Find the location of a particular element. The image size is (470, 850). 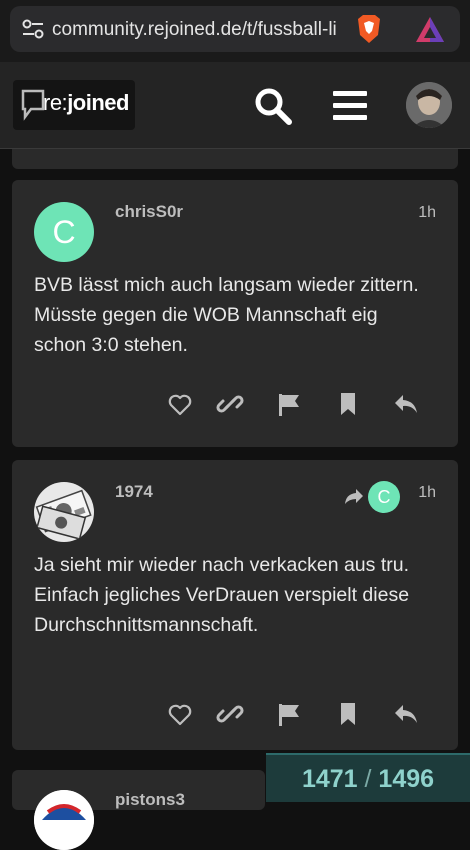

site-header: re:joined is located at coordinates (235, 105).